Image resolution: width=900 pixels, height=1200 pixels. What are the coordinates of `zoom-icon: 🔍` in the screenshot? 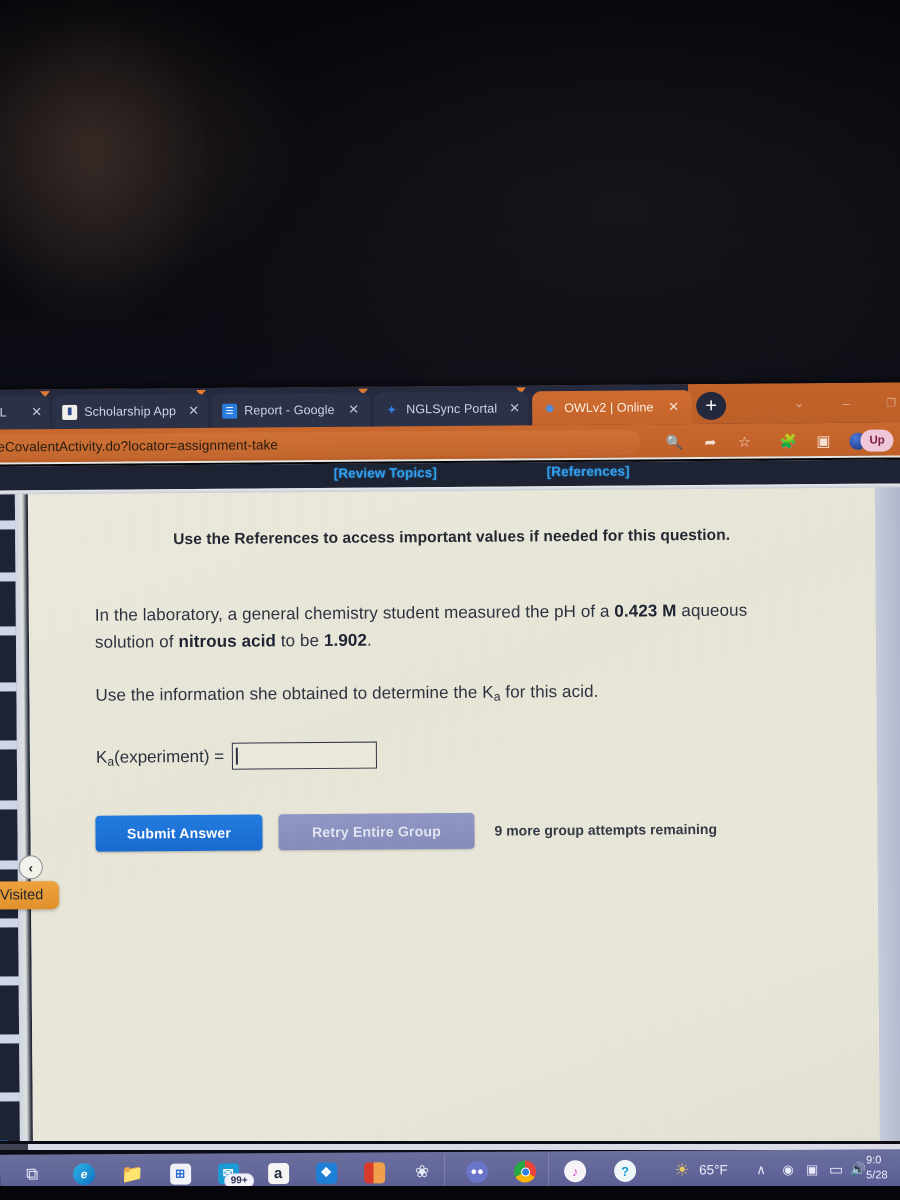 It's located at (674, 442).